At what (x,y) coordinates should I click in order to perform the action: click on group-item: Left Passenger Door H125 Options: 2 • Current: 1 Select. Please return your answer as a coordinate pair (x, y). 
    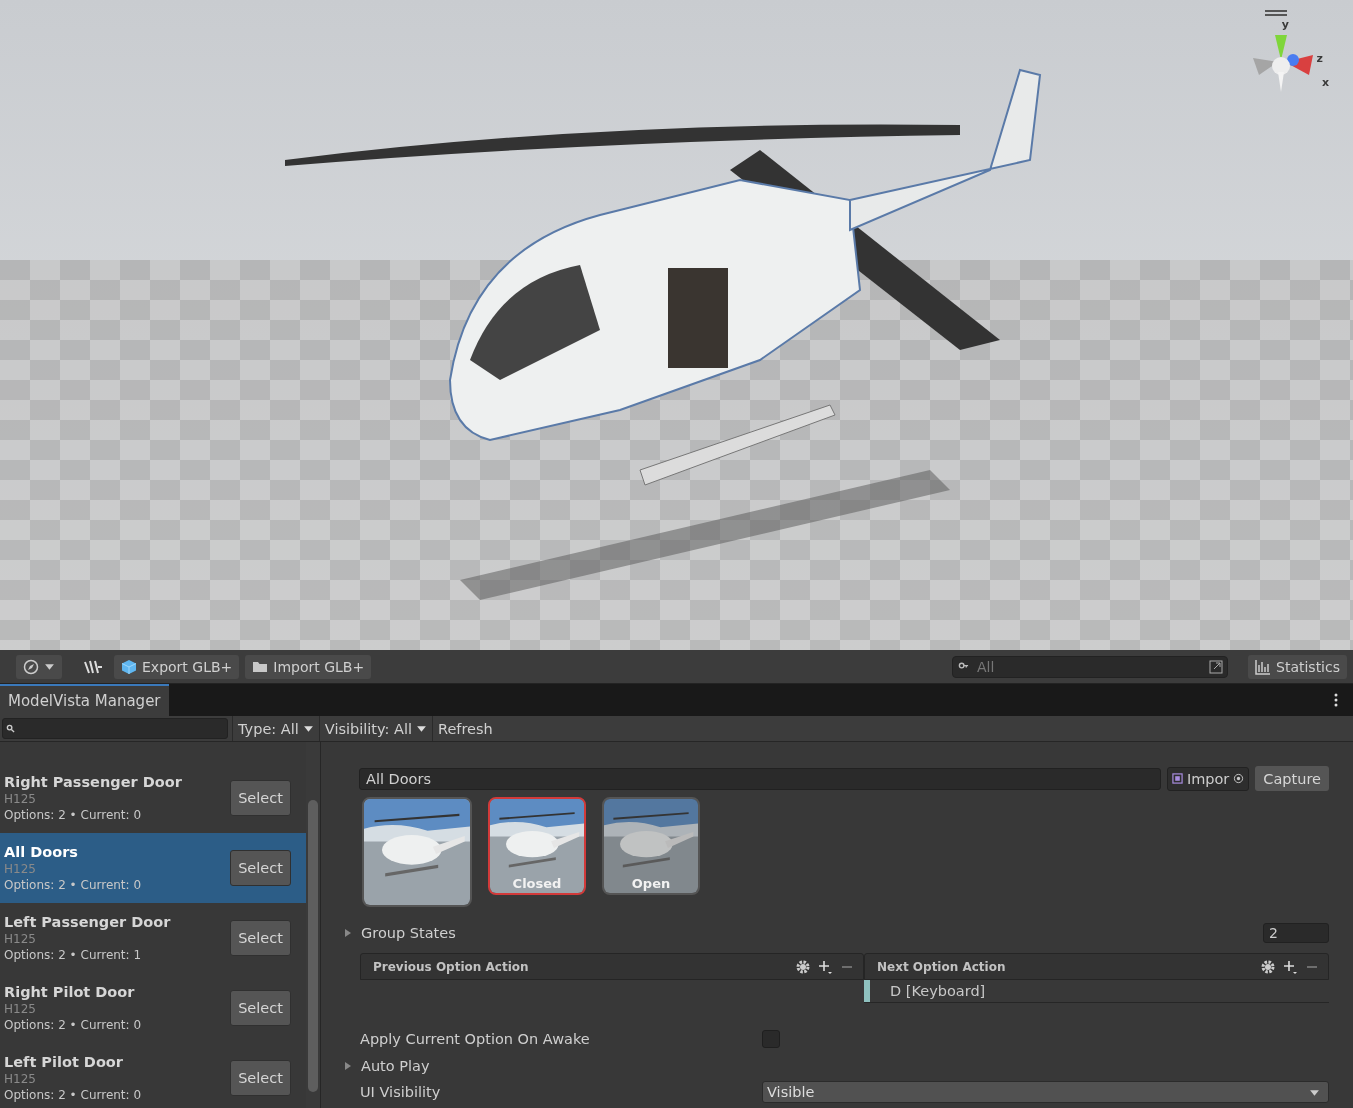
    Looking at the image, I should click on (153, 938).